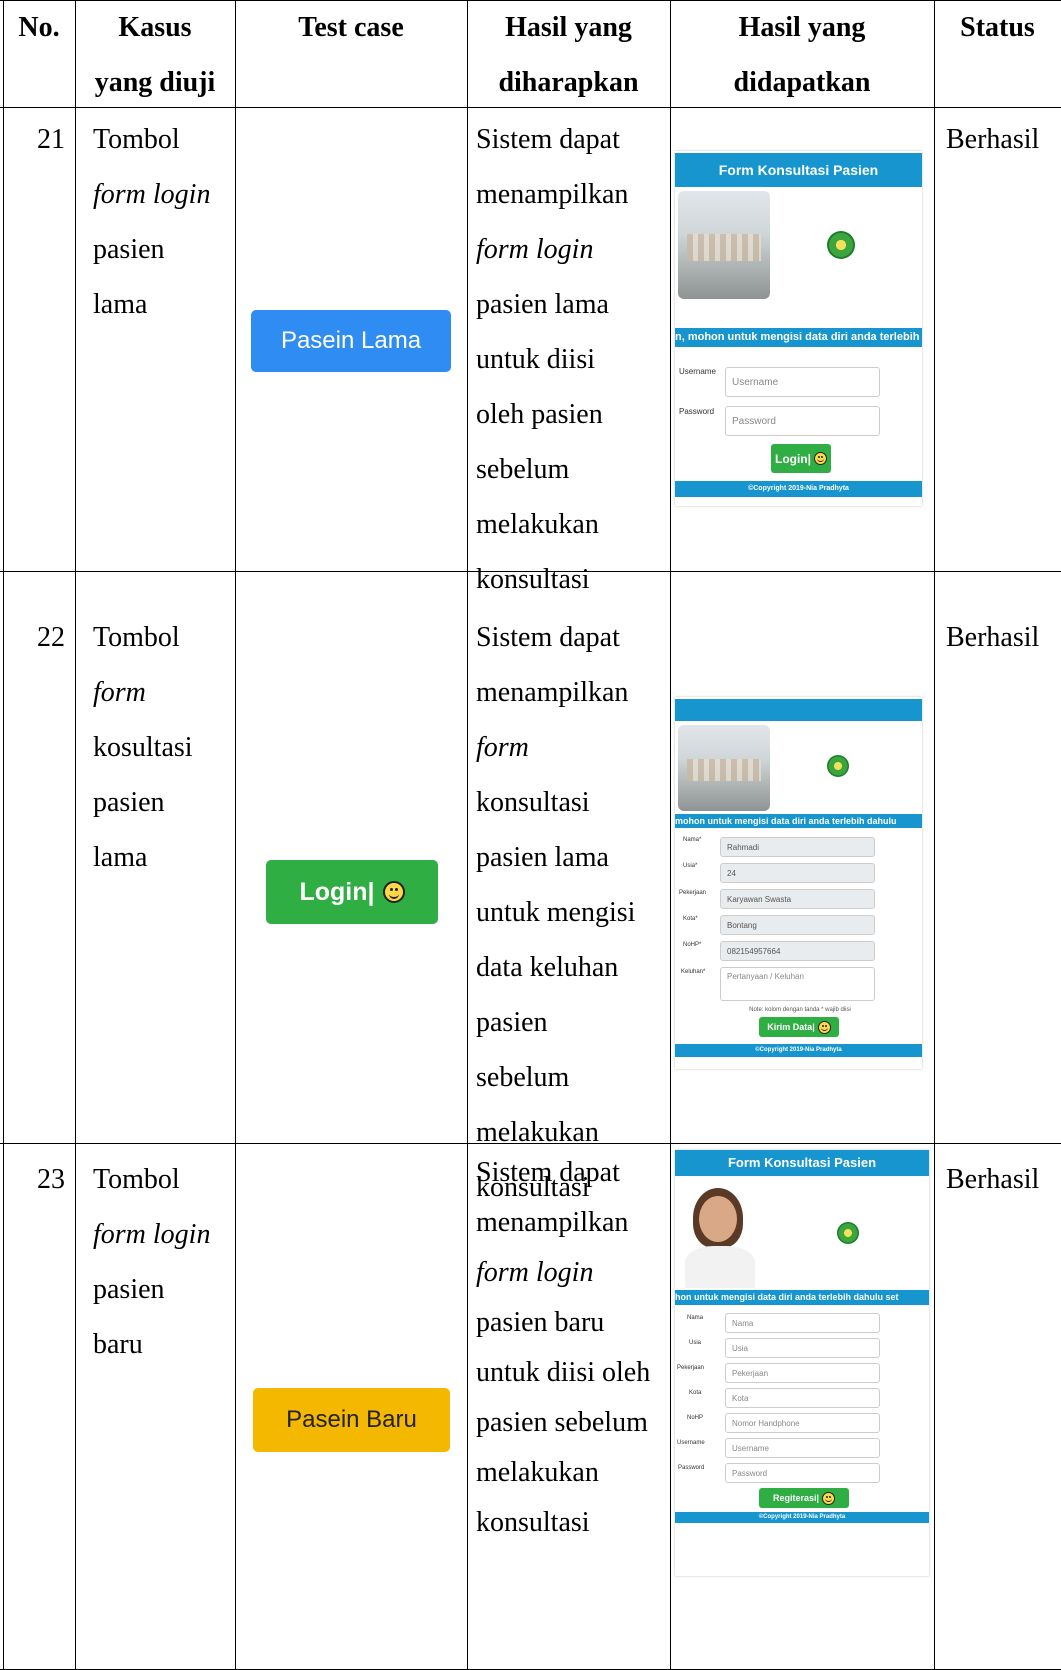 This screenshot has height=1670, width=1061. I want to click on kirim-data-label: Kirim Data|, so click(791, 1027).